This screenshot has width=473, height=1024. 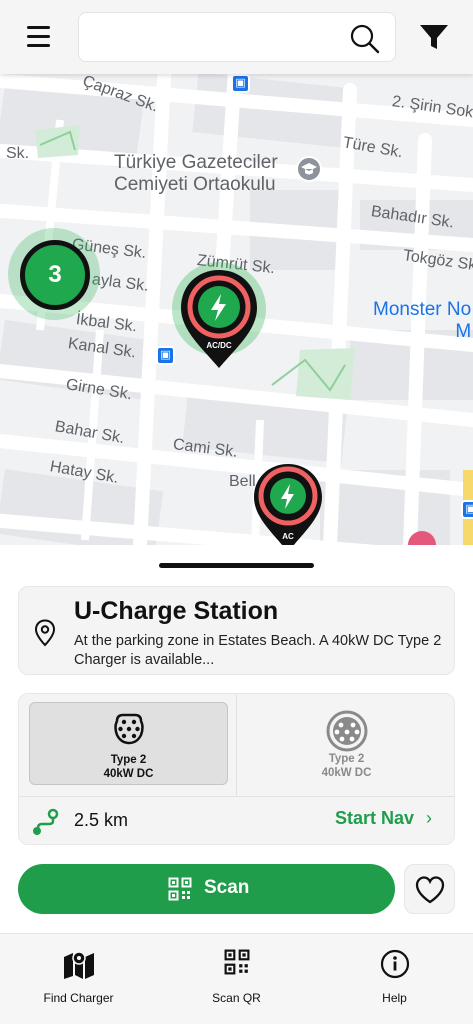 What do you see at coordinates (101, 820) in the screenshot?
I see `distance-value: 2.5 km` at bounding box center [101, 820].